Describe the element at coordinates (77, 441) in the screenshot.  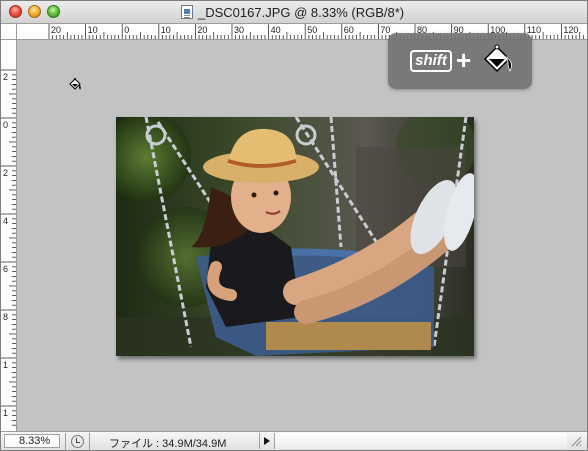
I see `timer-icon` at that location.